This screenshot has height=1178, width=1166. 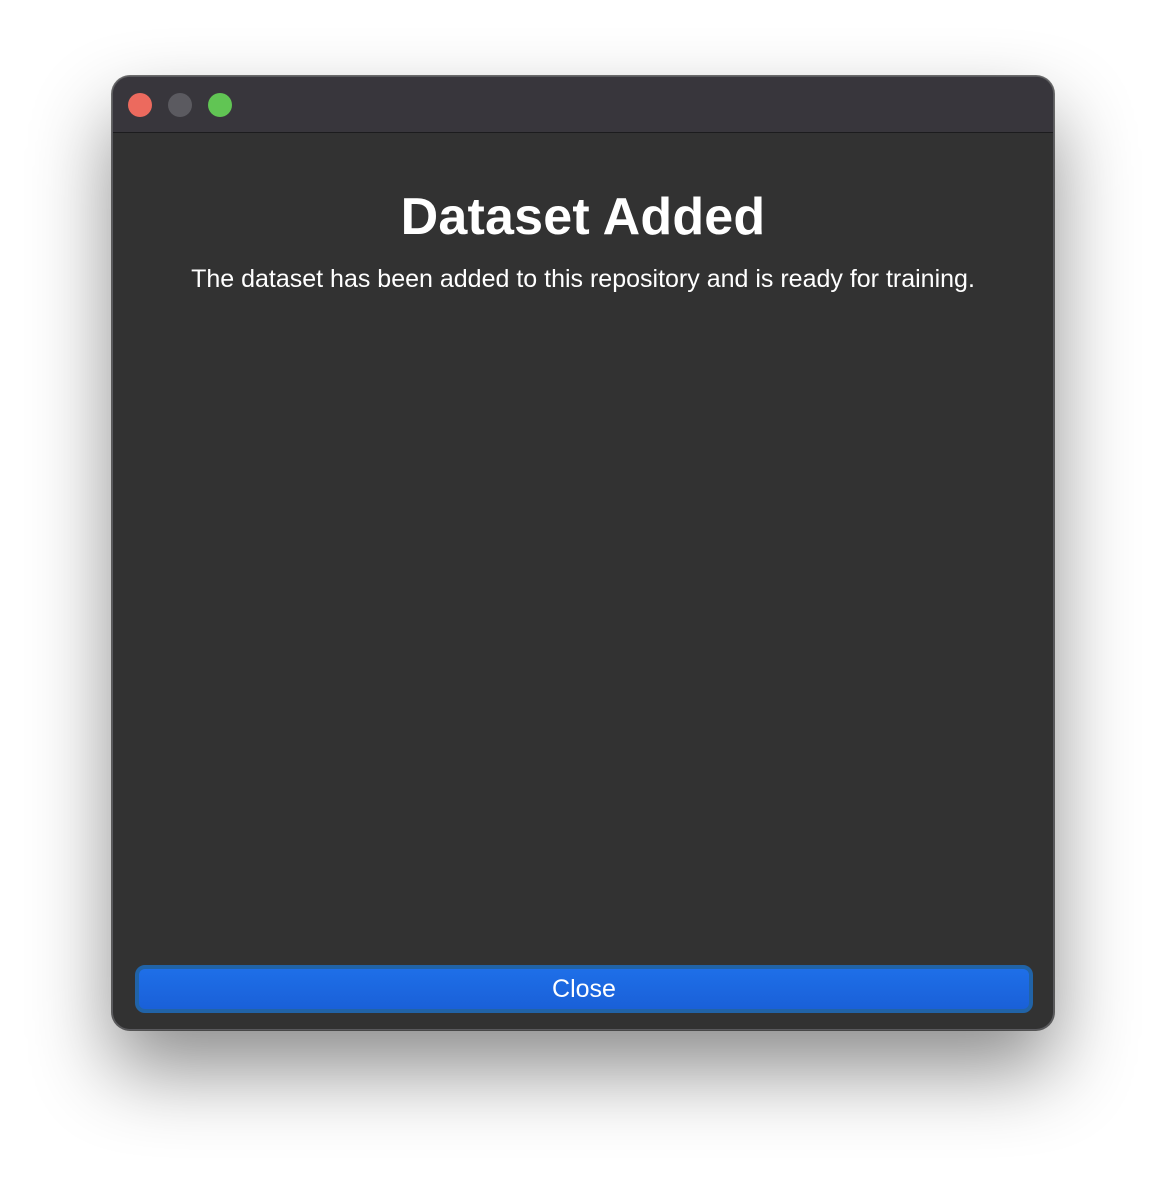 What do you see at coordinates (180, 105) in the screenshot?
I see `minimize-window-icon` at bounding box center [180, 105].